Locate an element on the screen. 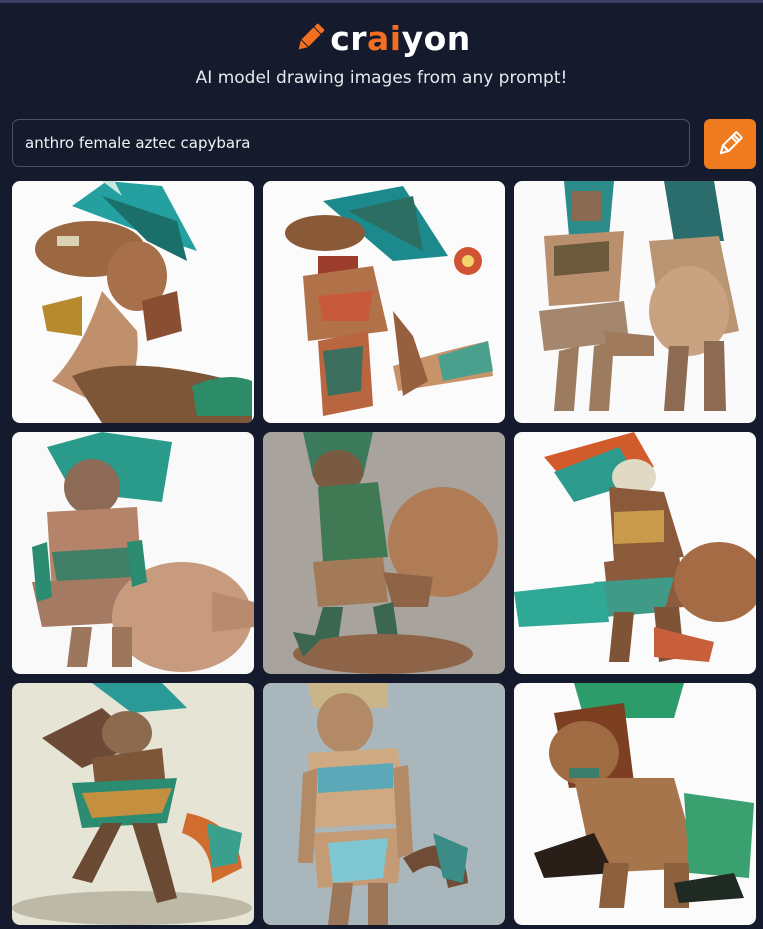  window-top-border is located at coordinates (381, 1).